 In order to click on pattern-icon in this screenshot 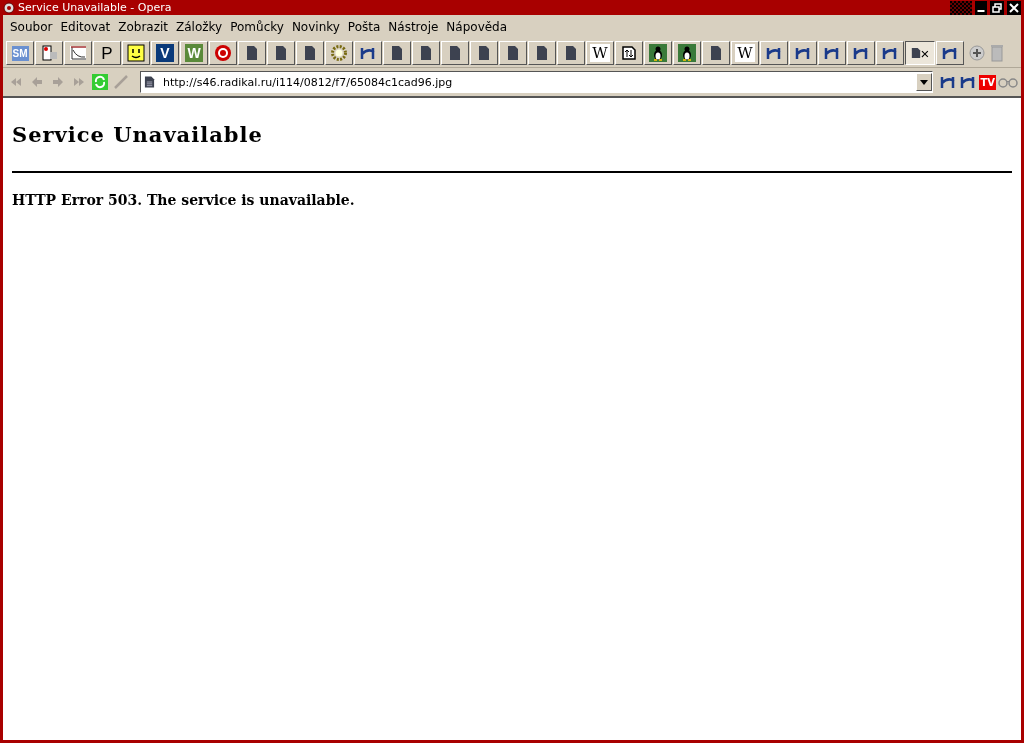, I will do `click(961, 7)`.